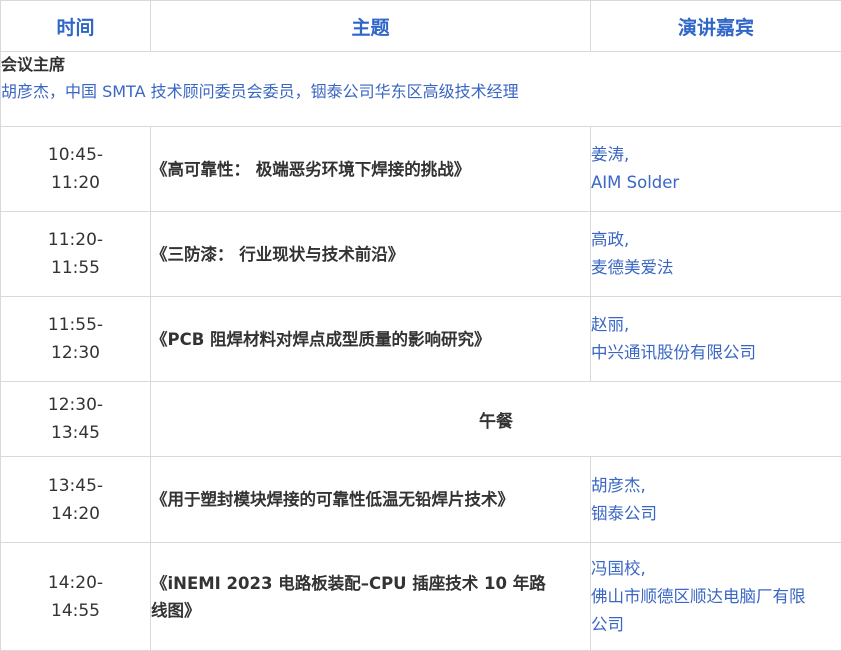 This screenshot has height=651, width=841. I want to click on session-time: 14:20- 14:55, so click(76, 597).